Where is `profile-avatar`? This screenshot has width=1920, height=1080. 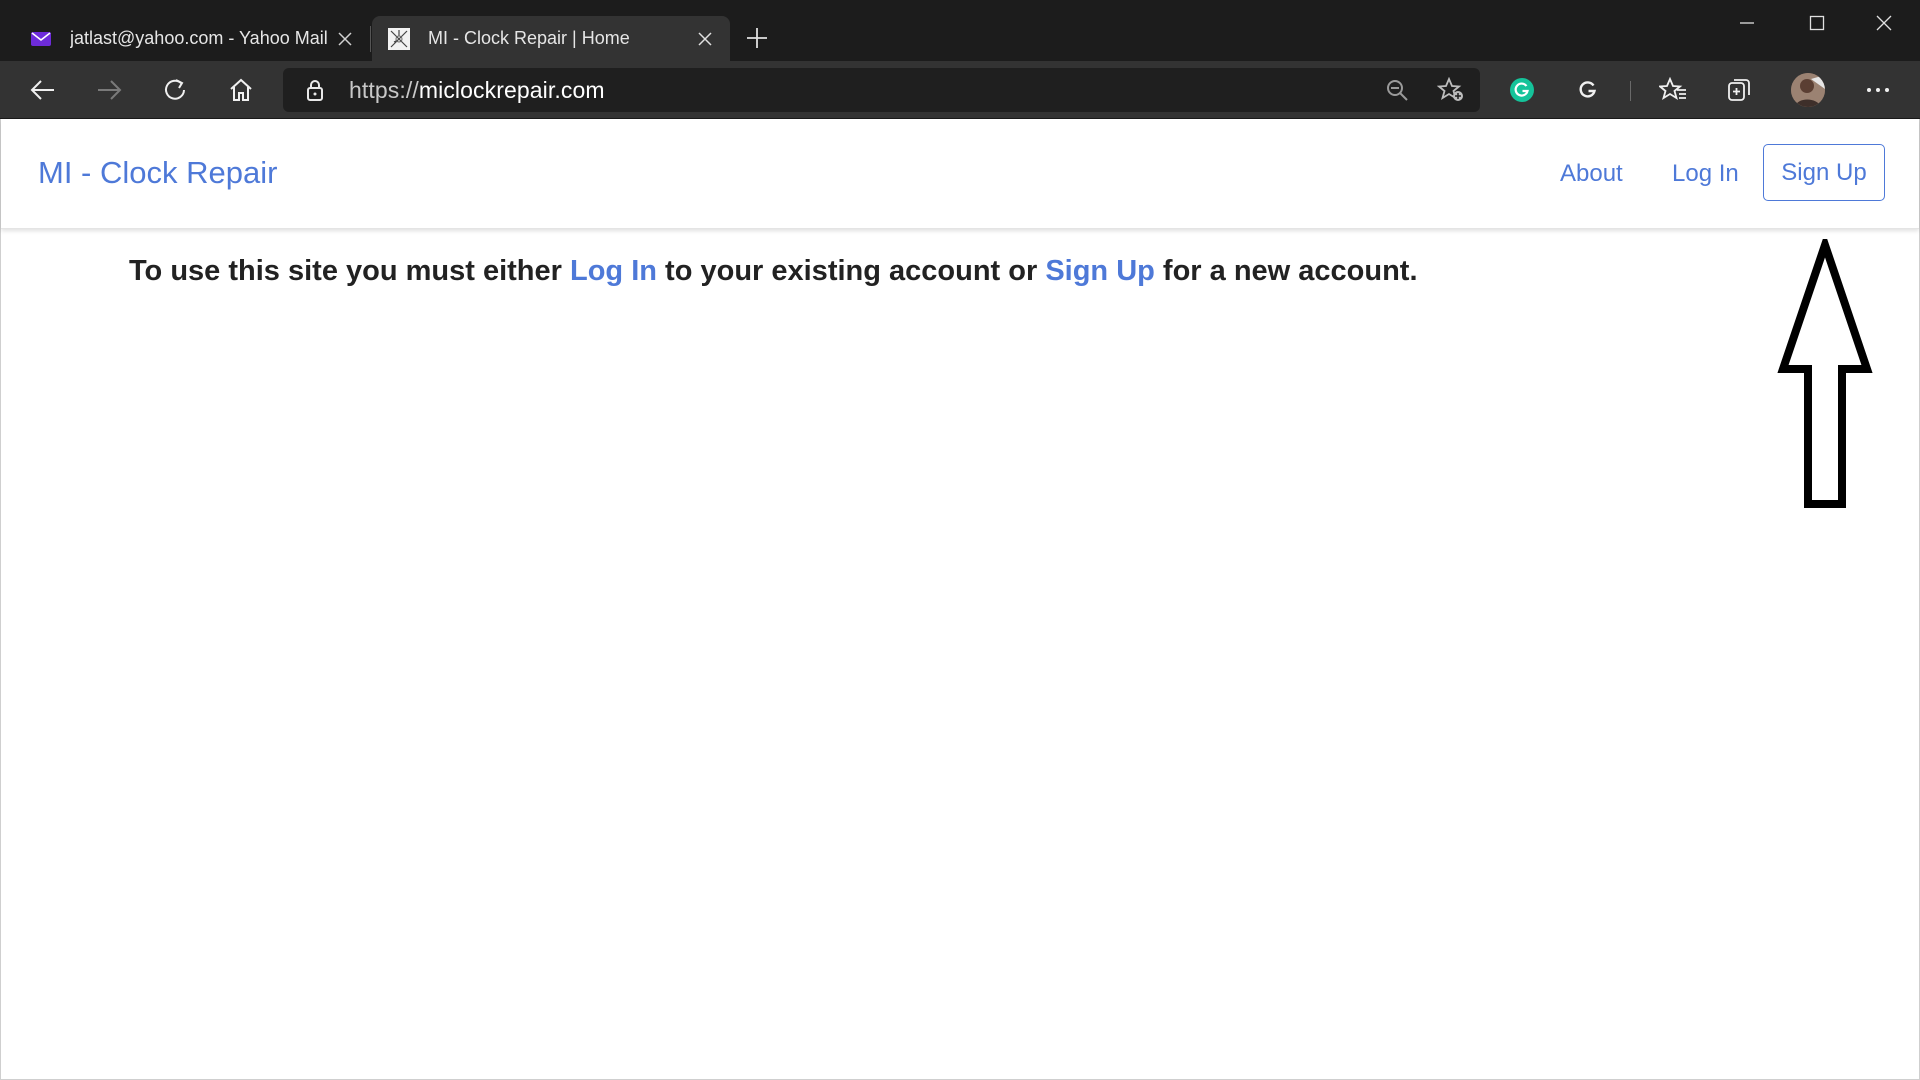 profile-avatar is located at coordinates (1808, 90).